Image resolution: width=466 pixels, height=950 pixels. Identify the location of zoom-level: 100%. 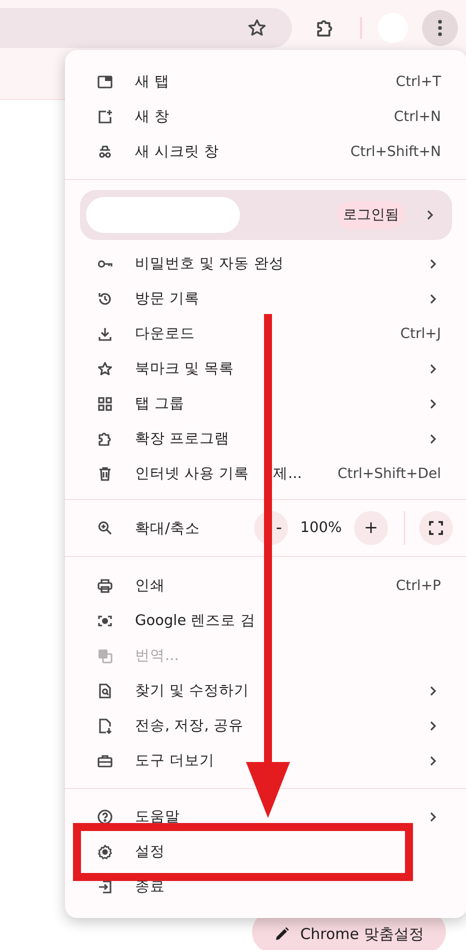
(321, 528).